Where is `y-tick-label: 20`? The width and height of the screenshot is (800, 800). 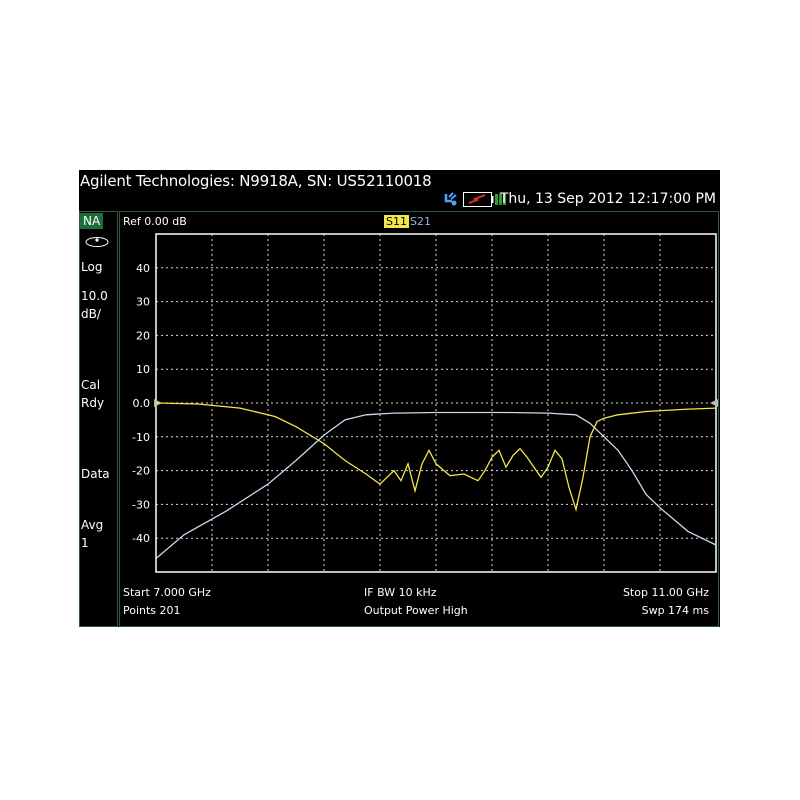
y-tick-label: 20 is located at coordinates (143, 335).